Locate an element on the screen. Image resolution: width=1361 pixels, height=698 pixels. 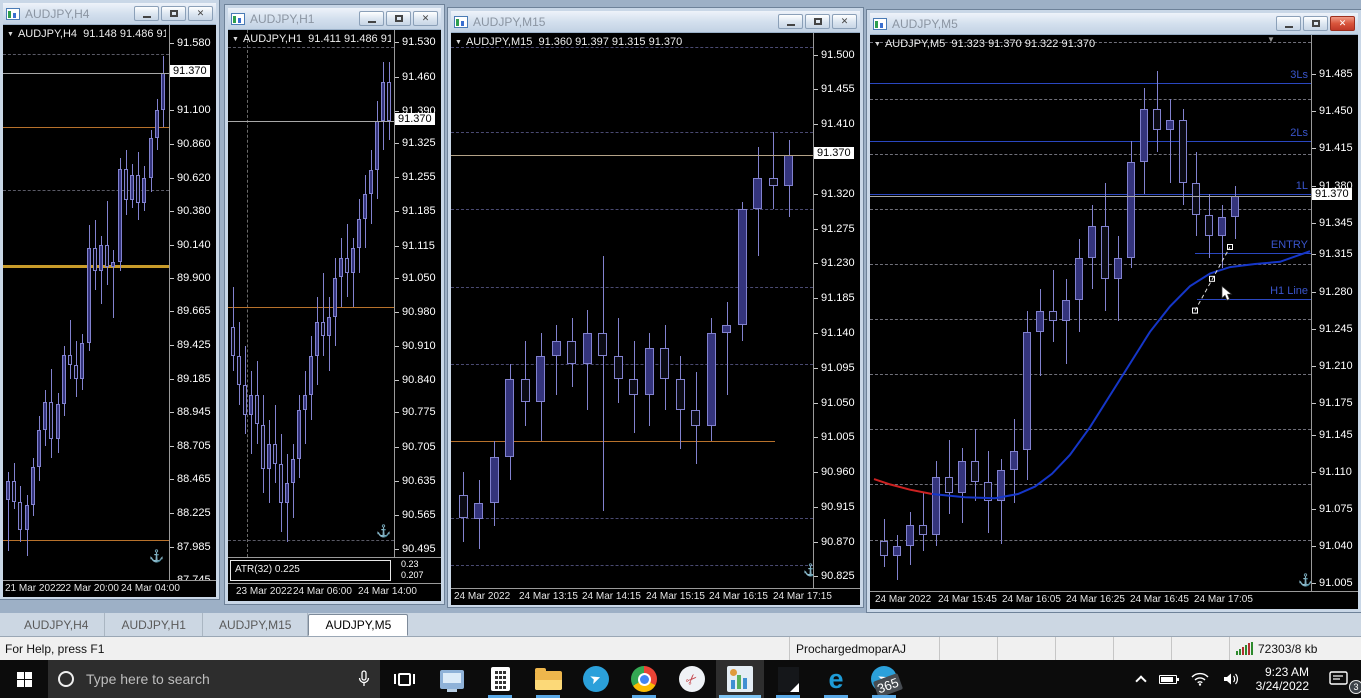
time-axis: 23 Mar 2022 24 Mar 06:00 24 Mar 14:00 is located at coordinates (334, 592).